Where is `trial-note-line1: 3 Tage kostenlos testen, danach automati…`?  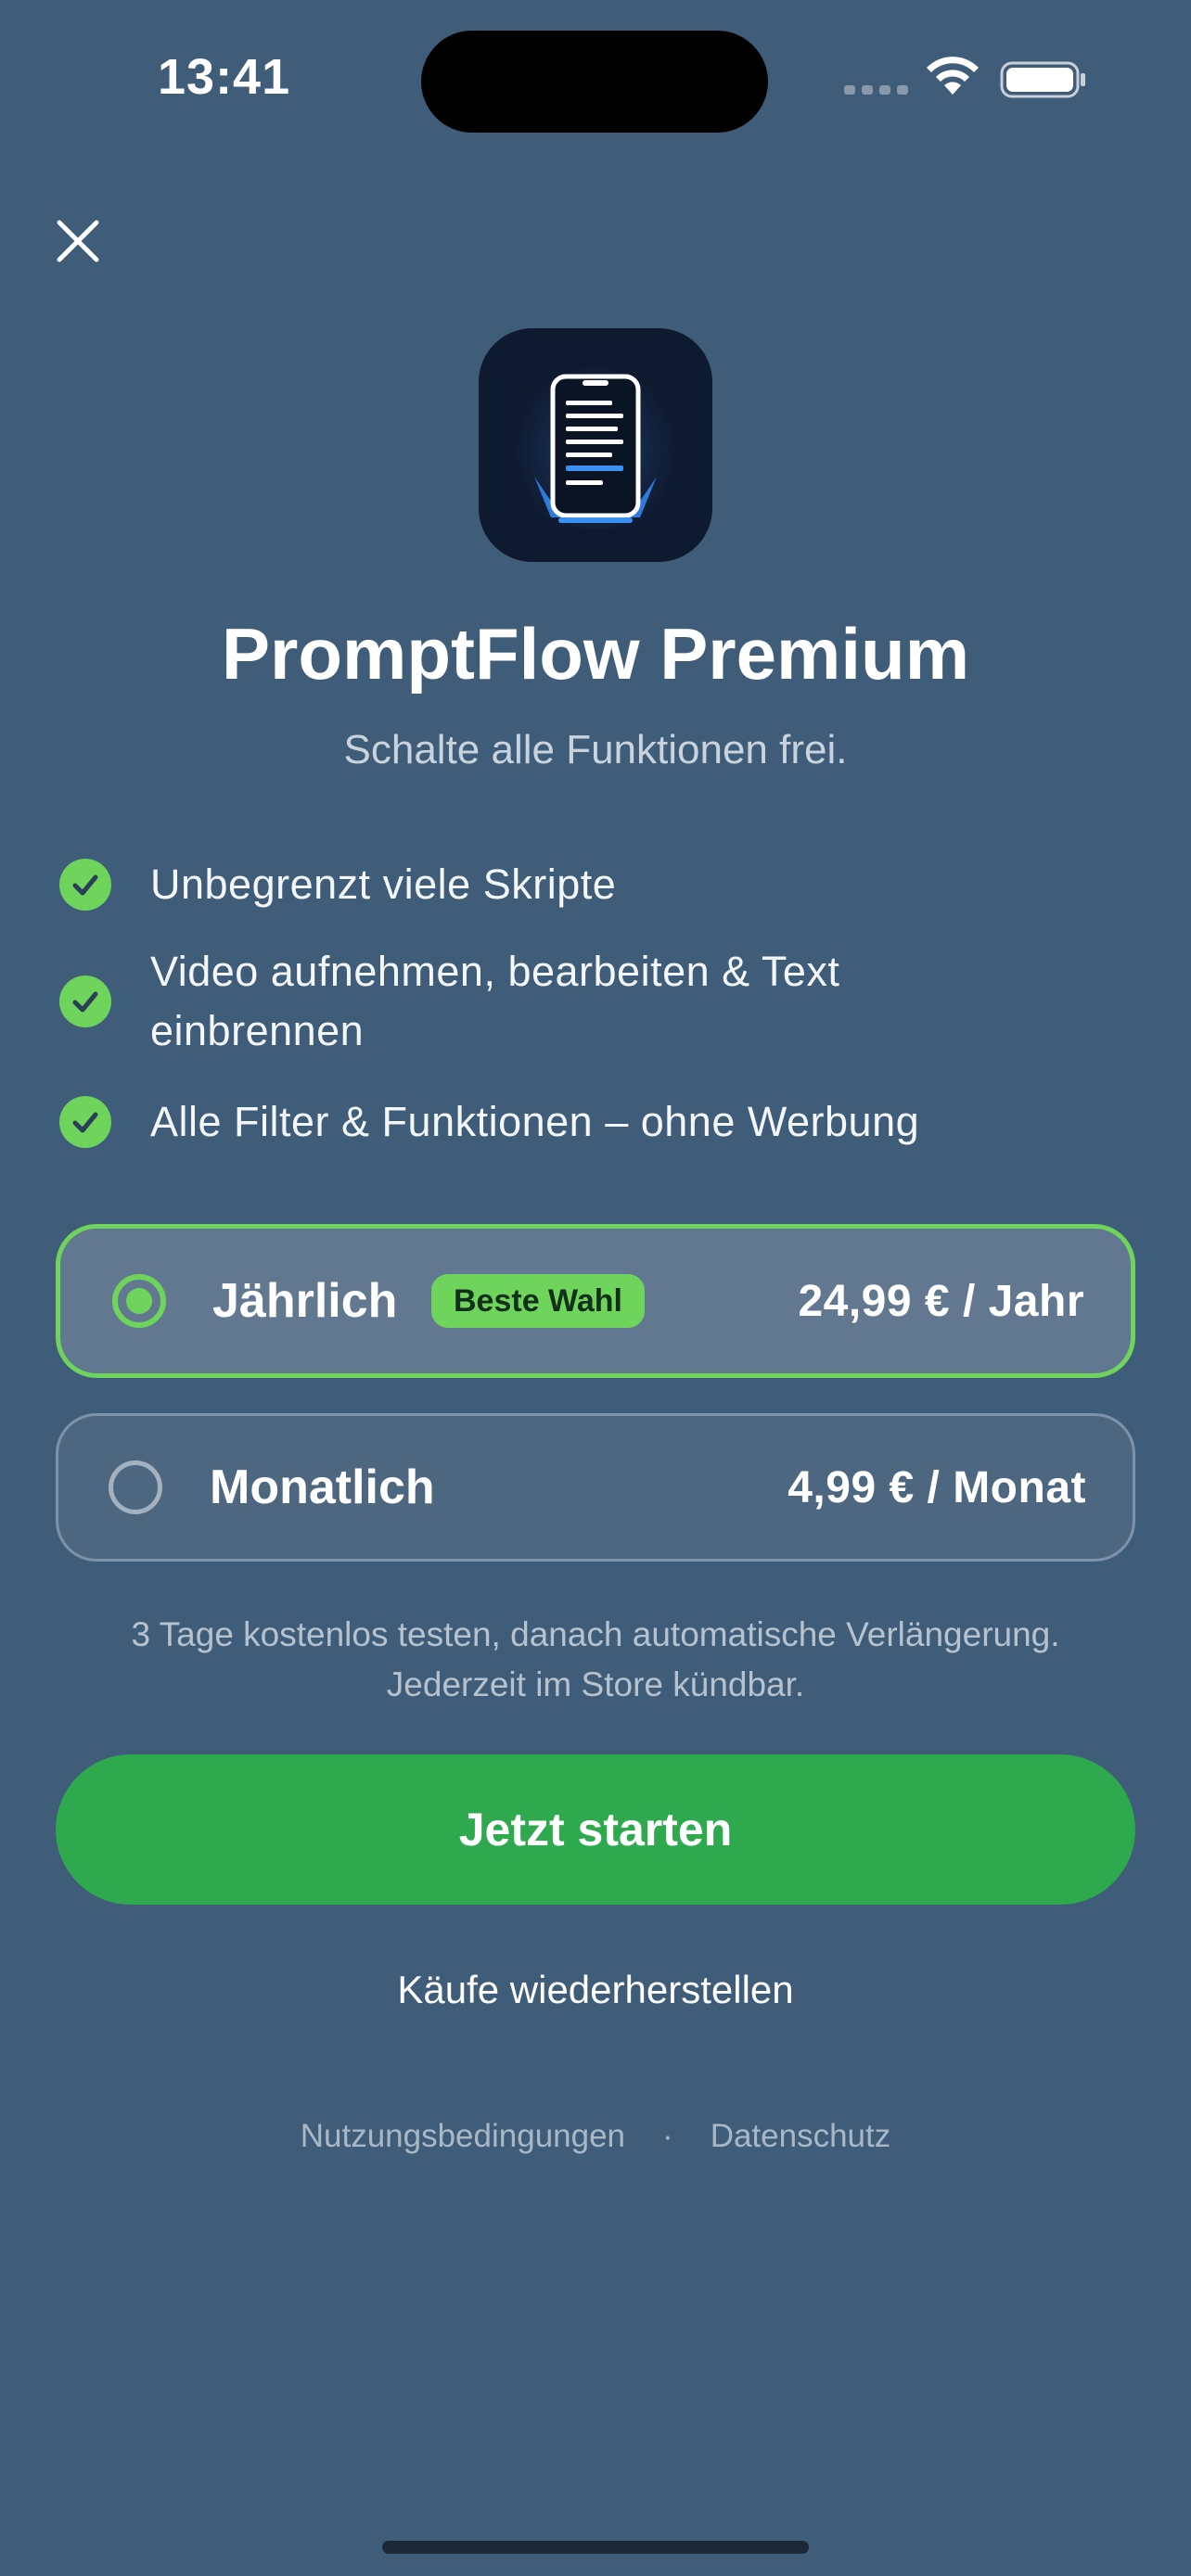 trial-note-line1: 3 Tage kostenlos testen, danach automati… is located at coordinates (595, 1634).